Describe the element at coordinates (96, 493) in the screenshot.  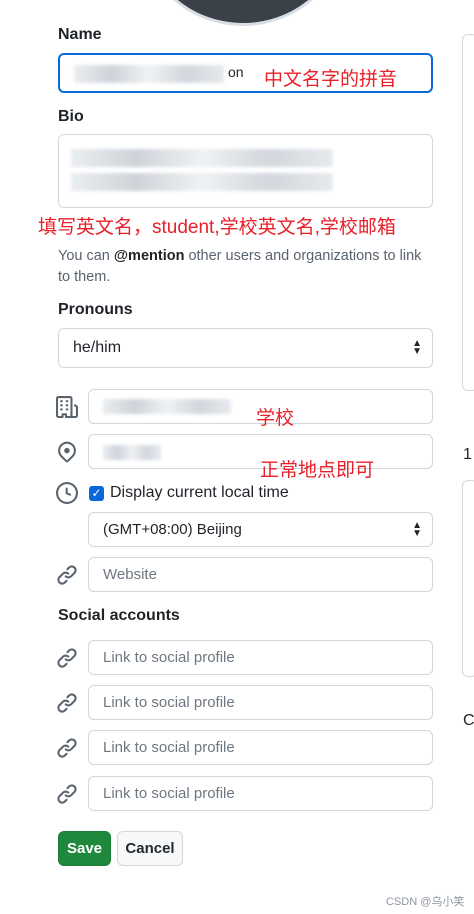
I see `local-time-checkbox: ✓` at that location.